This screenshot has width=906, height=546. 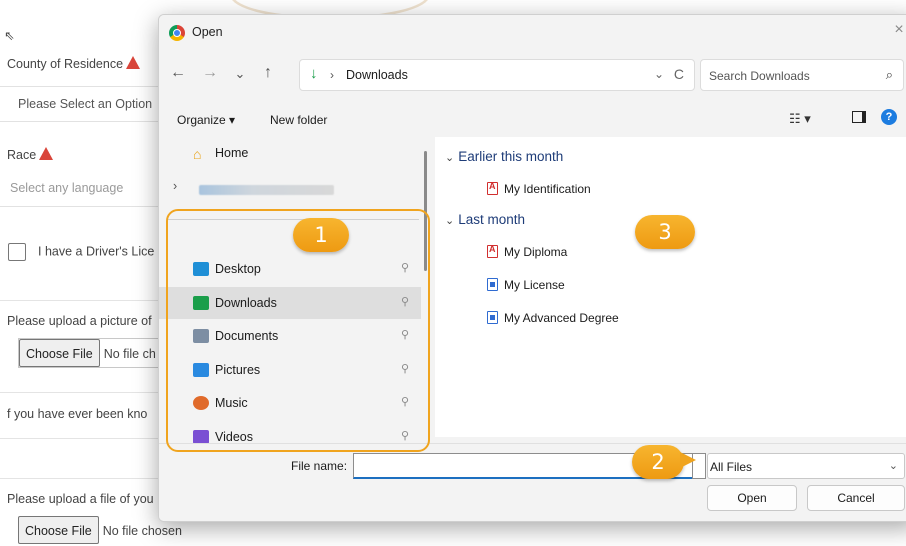 What do you see at coordinates (177, 33) in the screenshot?
I see `chrome-icon` at bounding box center [177, 33].